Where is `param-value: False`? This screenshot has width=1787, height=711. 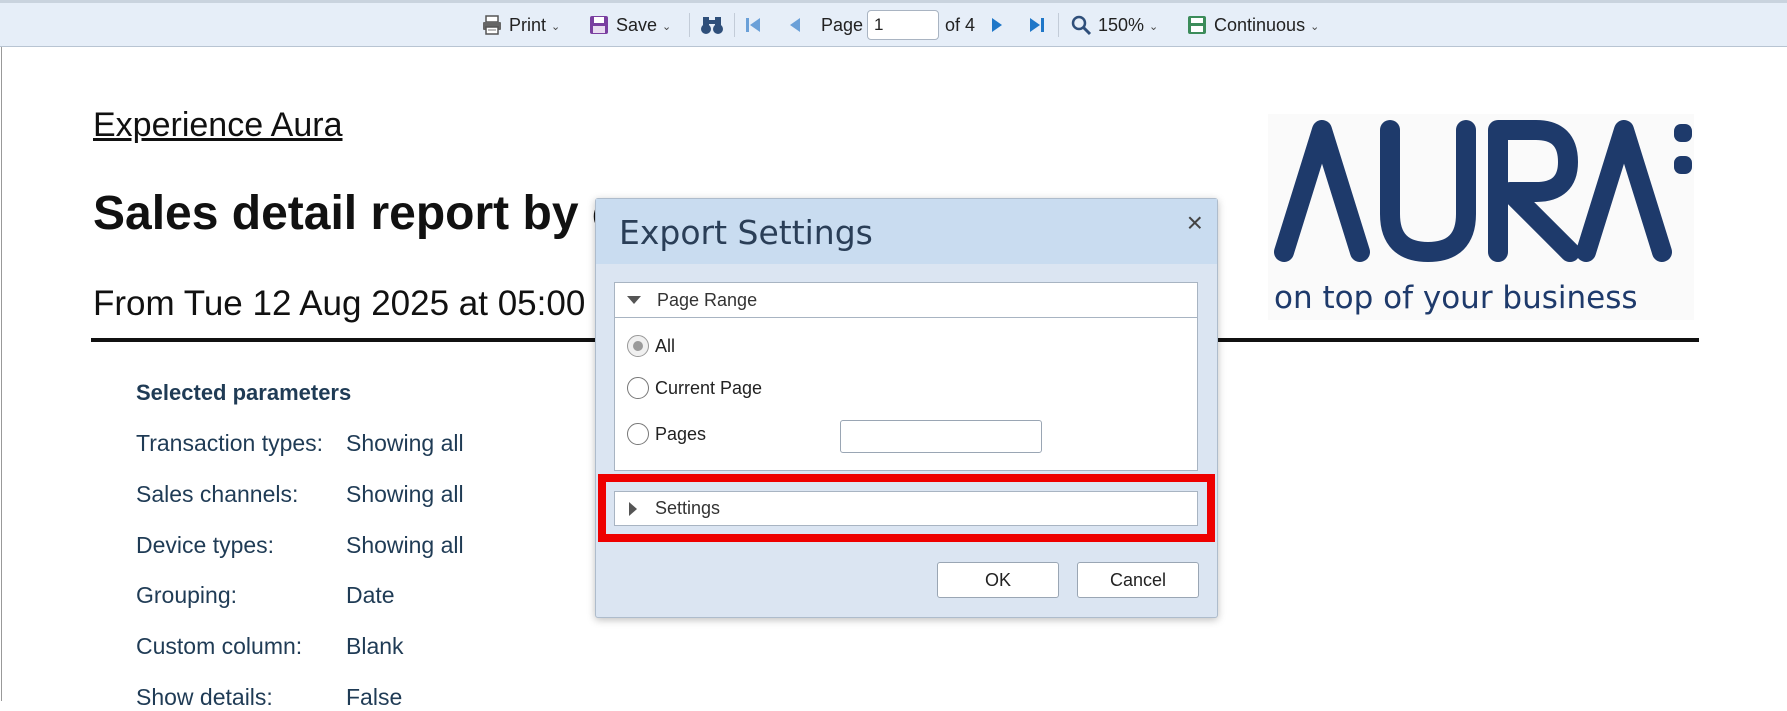 param-value: False is located at coordinates (374, 697).